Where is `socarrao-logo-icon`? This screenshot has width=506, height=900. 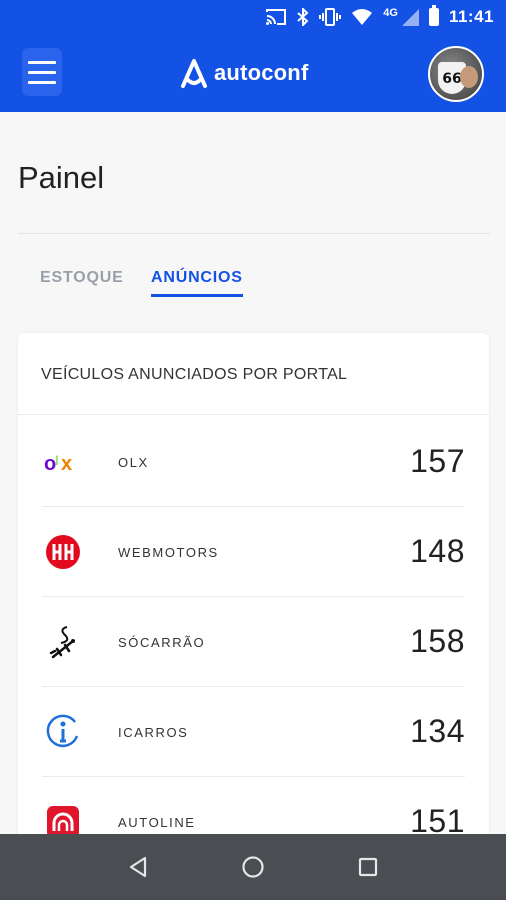
socarrao-logo-icon is located at coordinates (63, 642).